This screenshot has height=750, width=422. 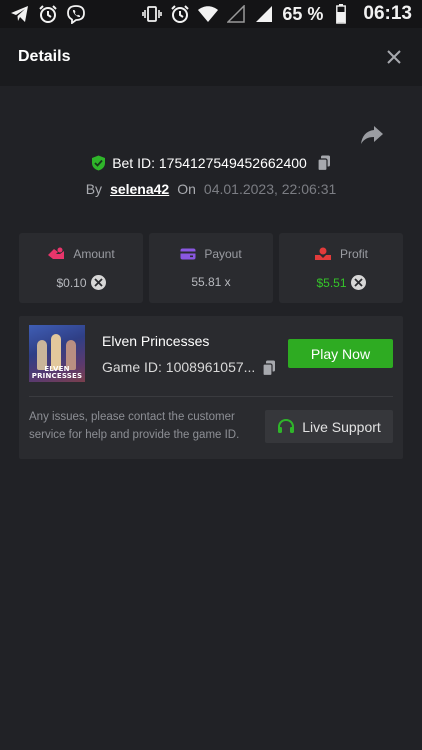 I want to click on wifi-icon, so click(x=208, y=14).